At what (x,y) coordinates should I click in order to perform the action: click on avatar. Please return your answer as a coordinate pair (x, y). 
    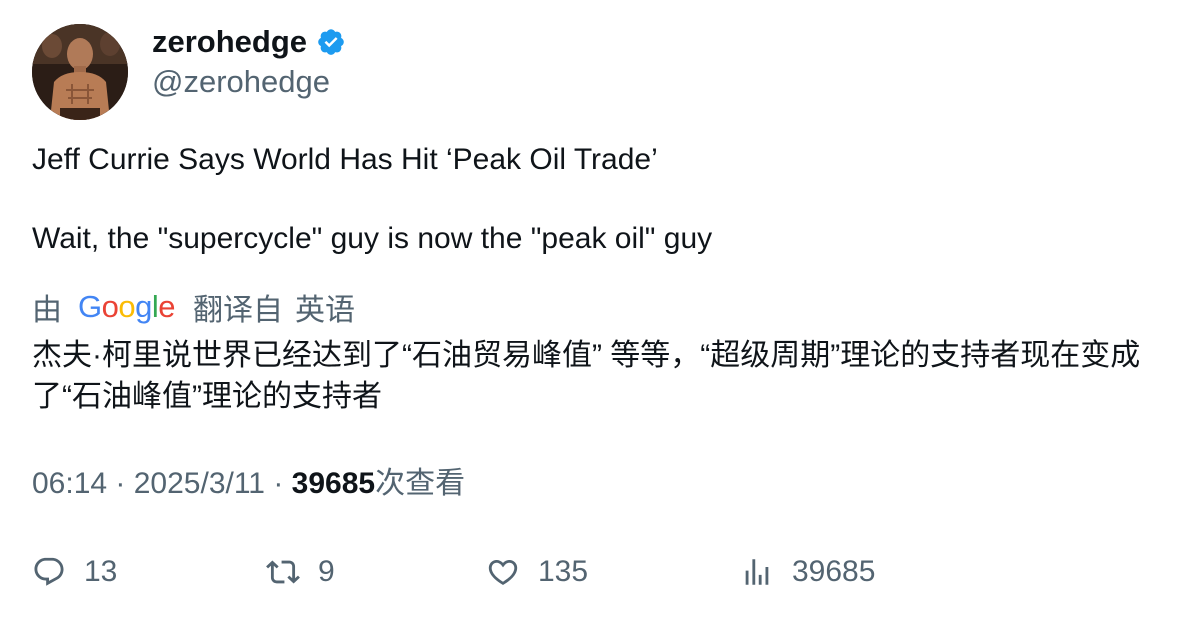
    Looking at the image, I should click on (80, 72).